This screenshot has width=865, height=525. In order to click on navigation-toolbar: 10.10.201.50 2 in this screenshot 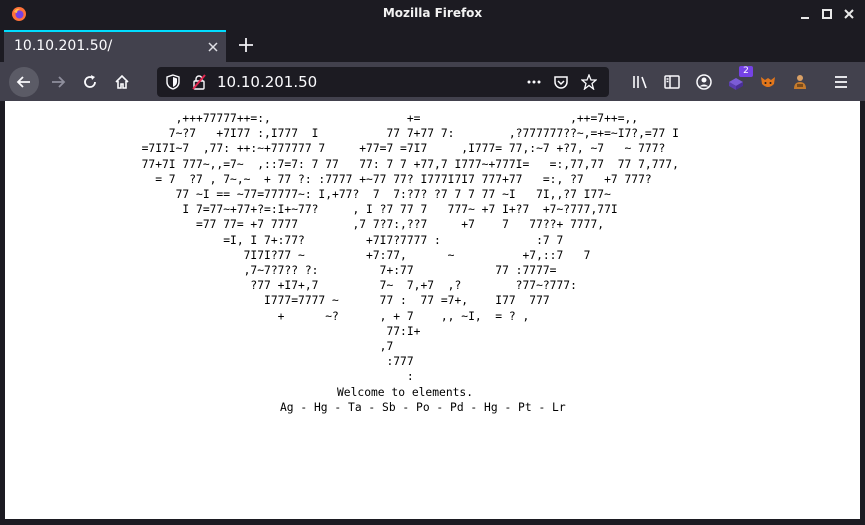, I will do `click(432, 81)`.